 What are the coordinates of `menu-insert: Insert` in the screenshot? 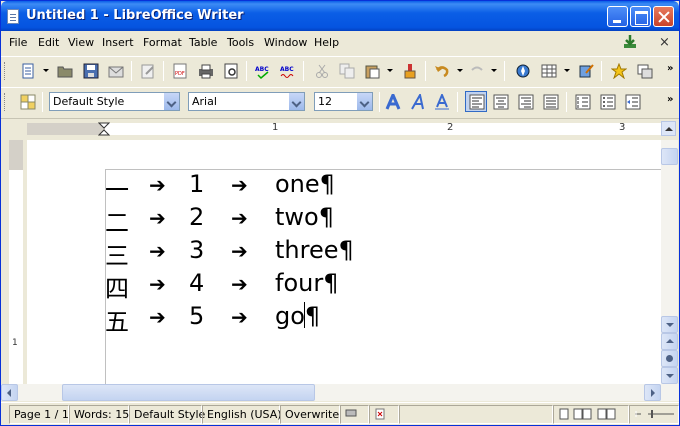 It's located at (118, 42).